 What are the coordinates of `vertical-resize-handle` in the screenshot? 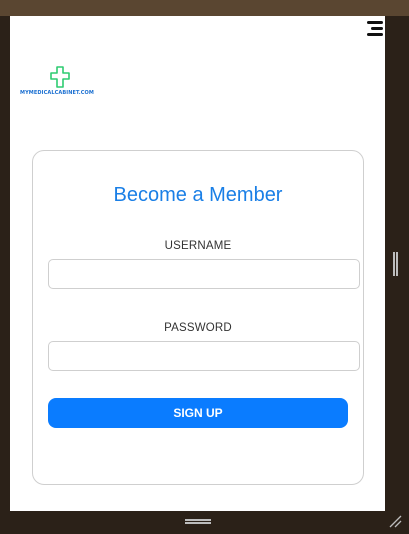 It's located at (395, 264).